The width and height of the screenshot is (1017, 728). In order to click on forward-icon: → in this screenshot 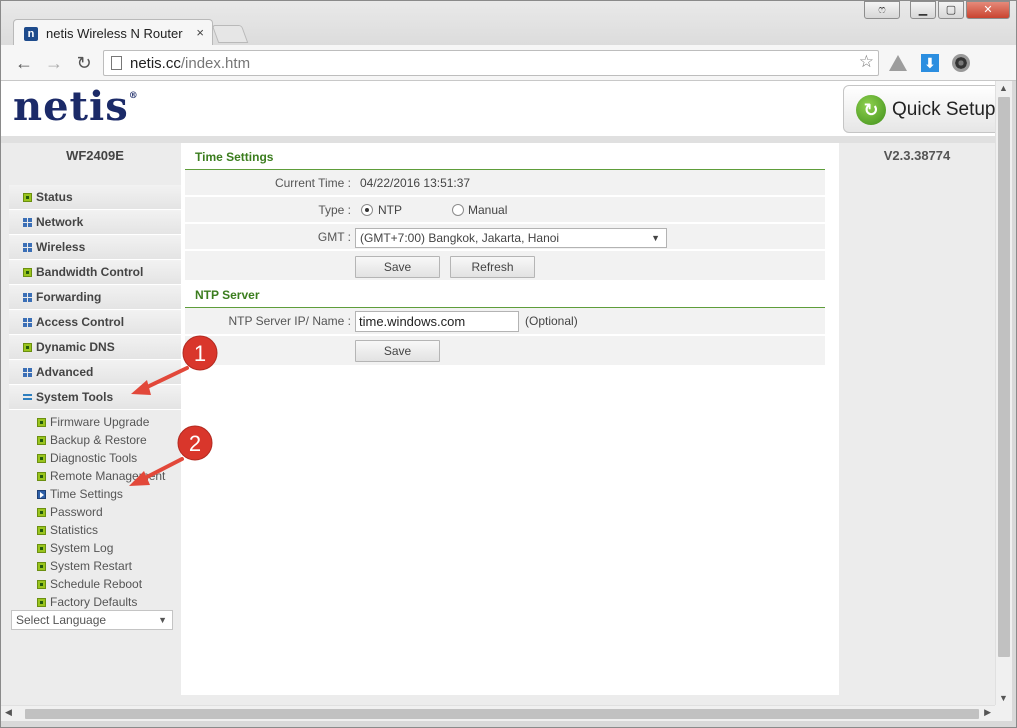, I will do `click(54, 63)`.